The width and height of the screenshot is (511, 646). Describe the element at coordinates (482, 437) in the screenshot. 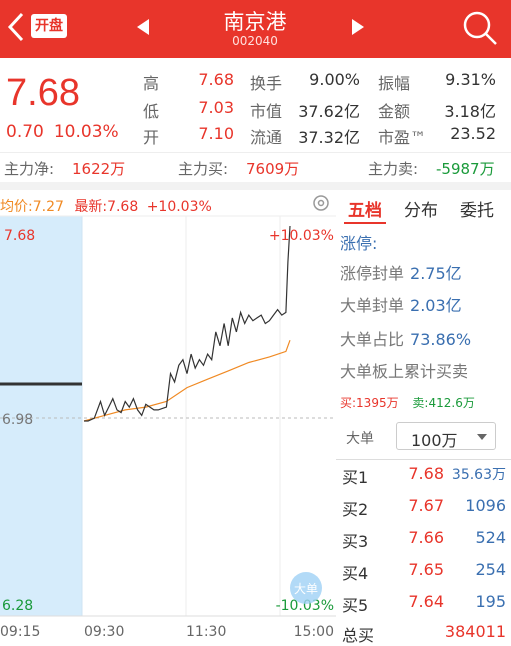

I see `caret-down-icon` at that location.